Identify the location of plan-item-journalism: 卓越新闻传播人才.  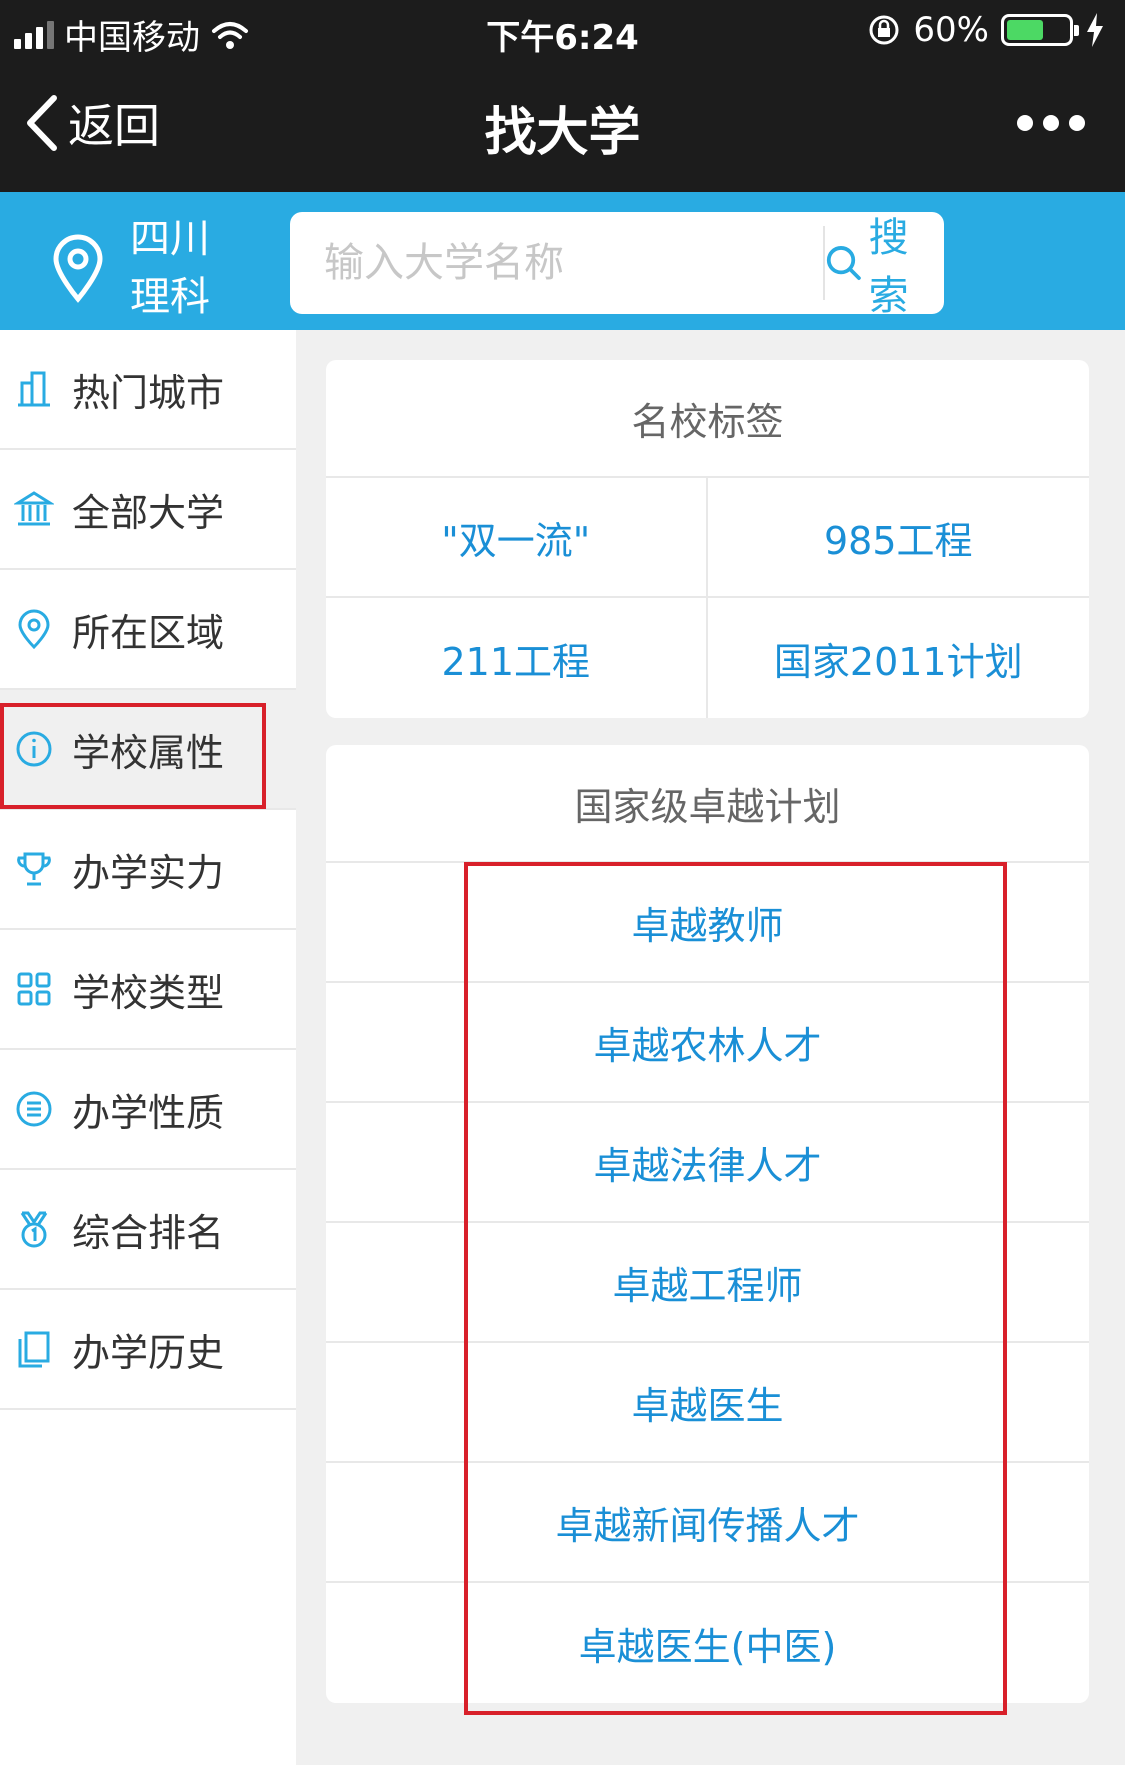
(707, 1523).